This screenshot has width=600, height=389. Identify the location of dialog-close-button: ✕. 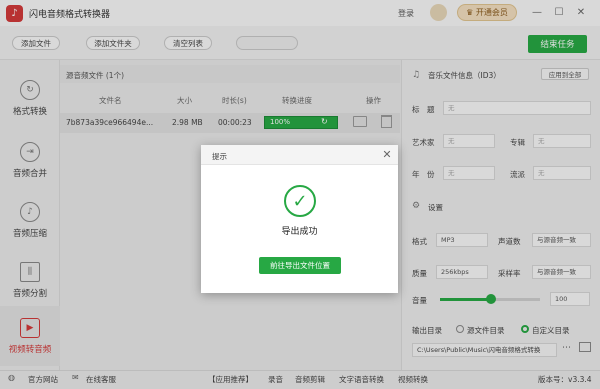
(387, 154).